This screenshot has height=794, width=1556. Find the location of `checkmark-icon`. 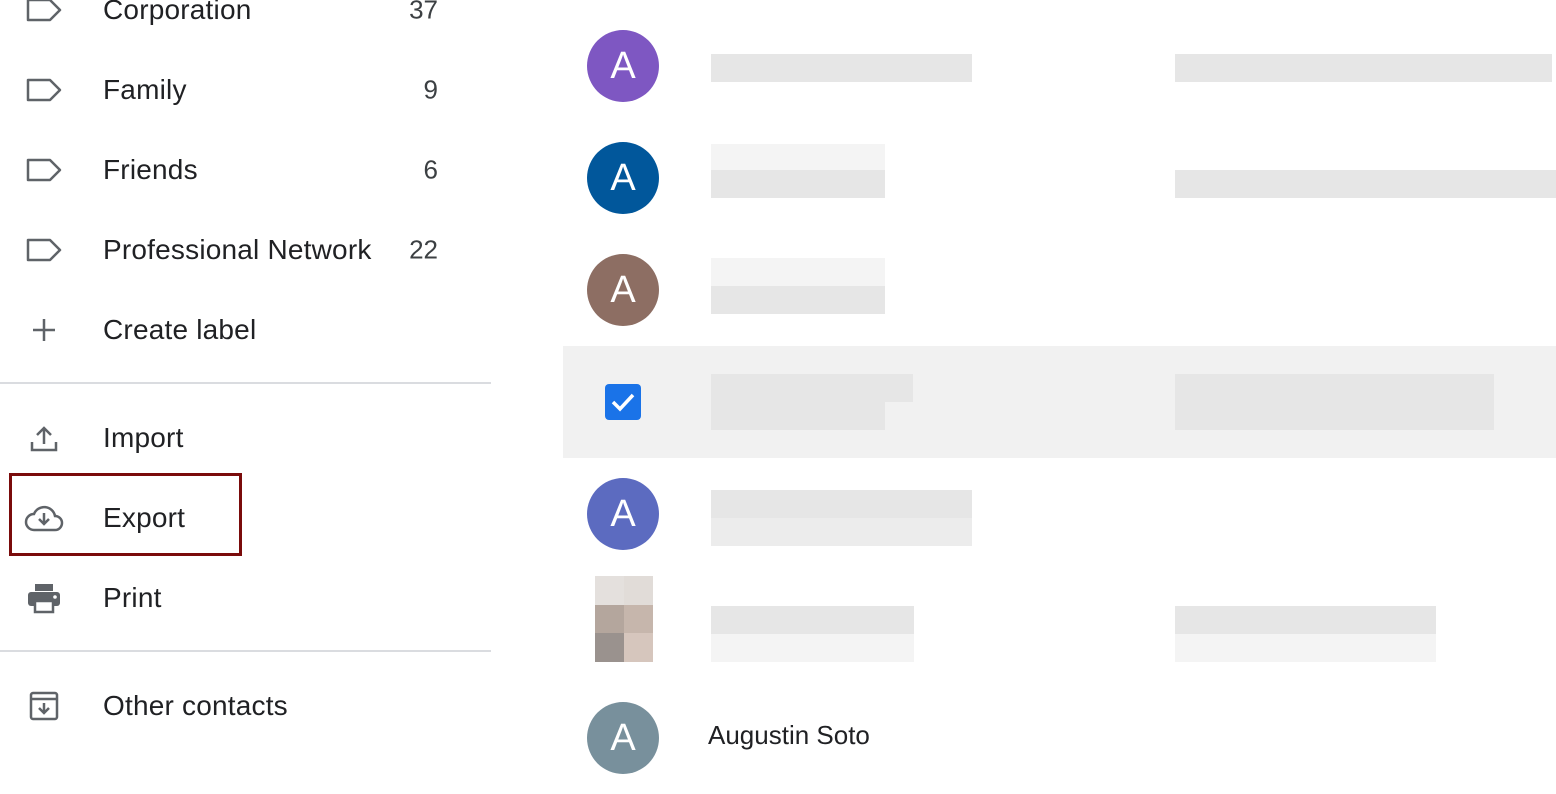

checkmark-icon is located at coordinates (623, 402).